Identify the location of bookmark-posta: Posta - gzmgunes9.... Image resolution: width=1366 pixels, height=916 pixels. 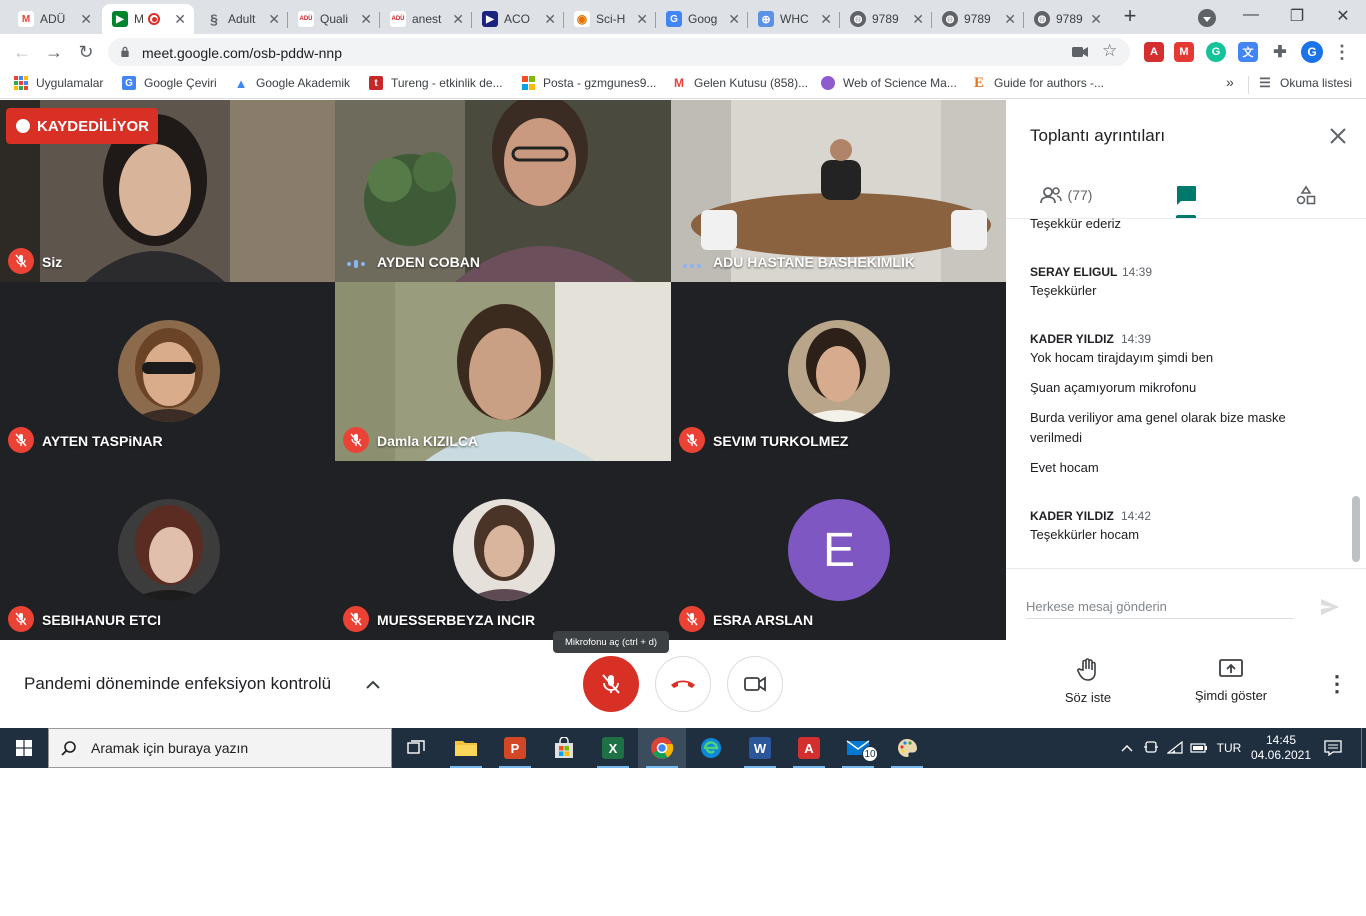
(588, 83).